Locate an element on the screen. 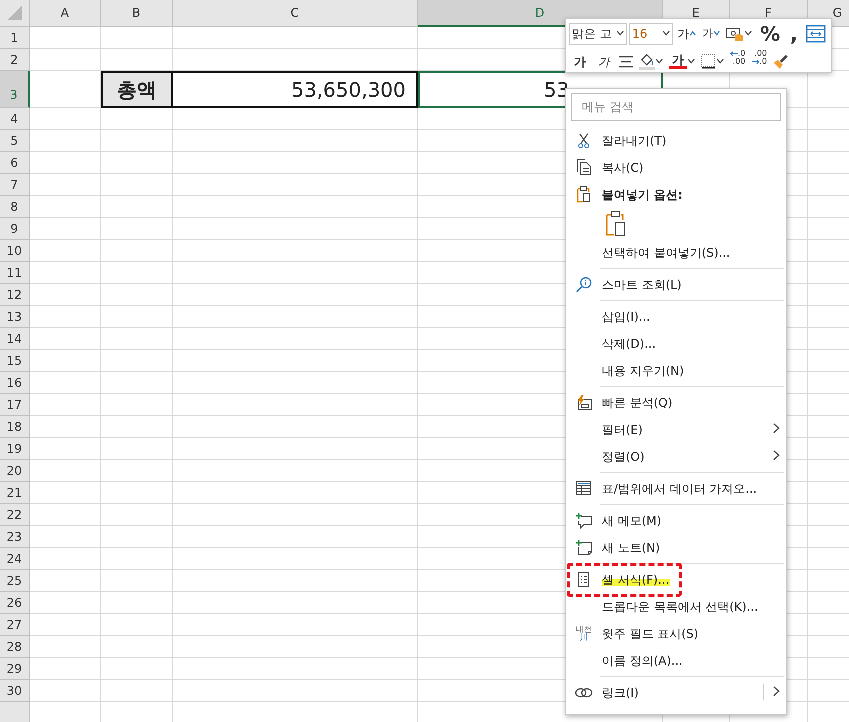 Image resolution: width=849 pixels, height=722 pixels. menu-search-field: 메뉴 검색 is located at coordinates (676, 107).